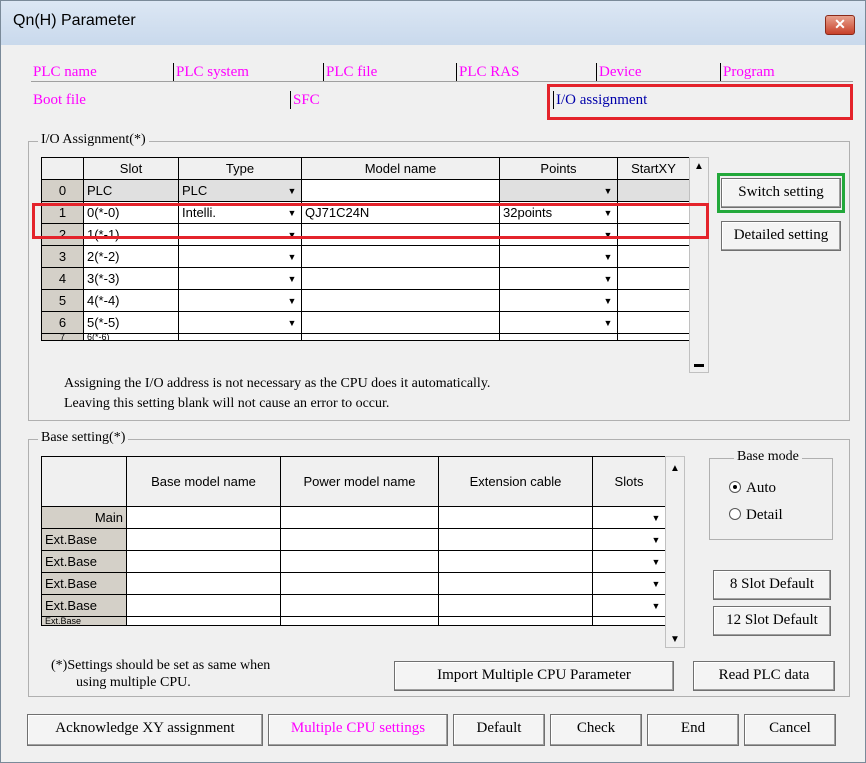 Image resolution: width=866 pixels, height=763 pixels. What do you see at coordinates (62, 190) in the screenshot?
I see `row-number: 0` at bounding box center [62, 190].